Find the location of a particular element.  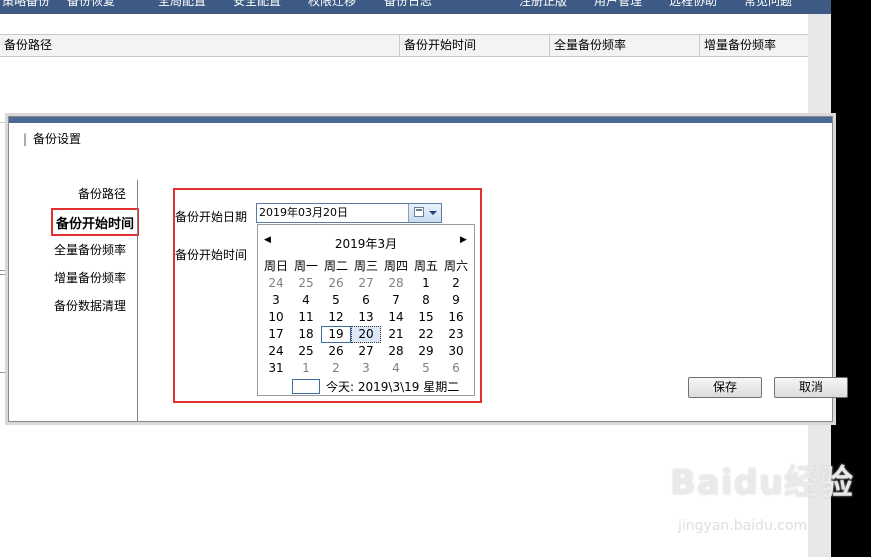

calendar-day: 29 is located at coordinates (426, 351).